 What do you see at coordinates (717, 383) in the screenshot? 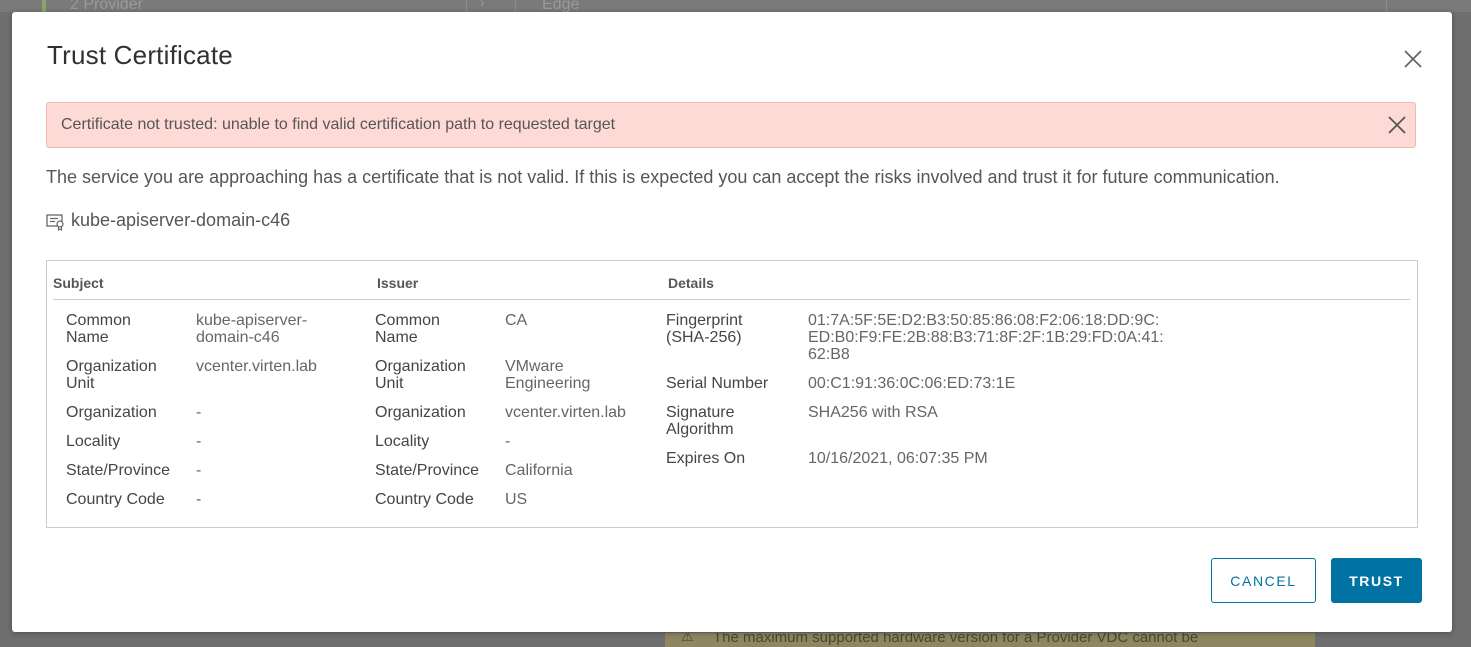
I see `serial-number-label: Serial Number` at bounding box center [717, 383].